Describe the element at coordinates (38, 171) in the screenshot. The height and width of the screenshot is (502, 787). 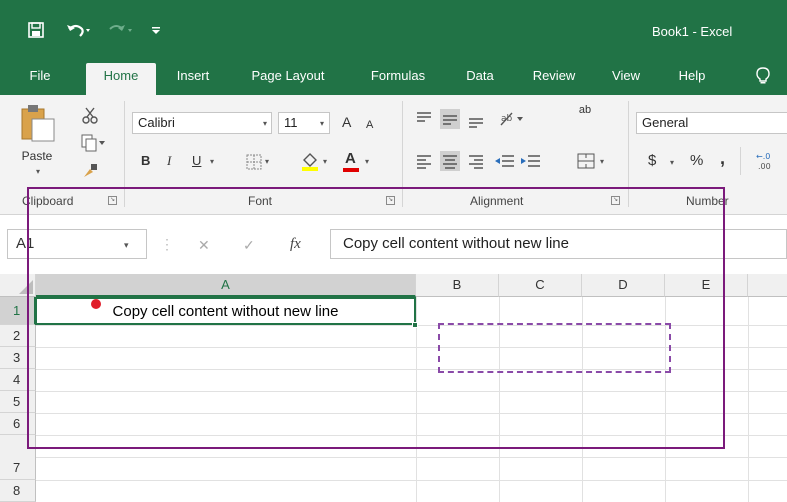
I see `paste-dropdown-icon: ▾` at that location.